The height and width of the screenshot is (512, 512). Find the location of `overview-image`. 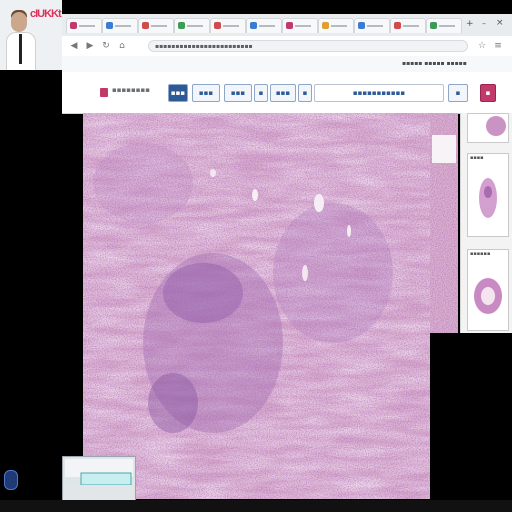

overview-image is located at coordinates (99, 479).